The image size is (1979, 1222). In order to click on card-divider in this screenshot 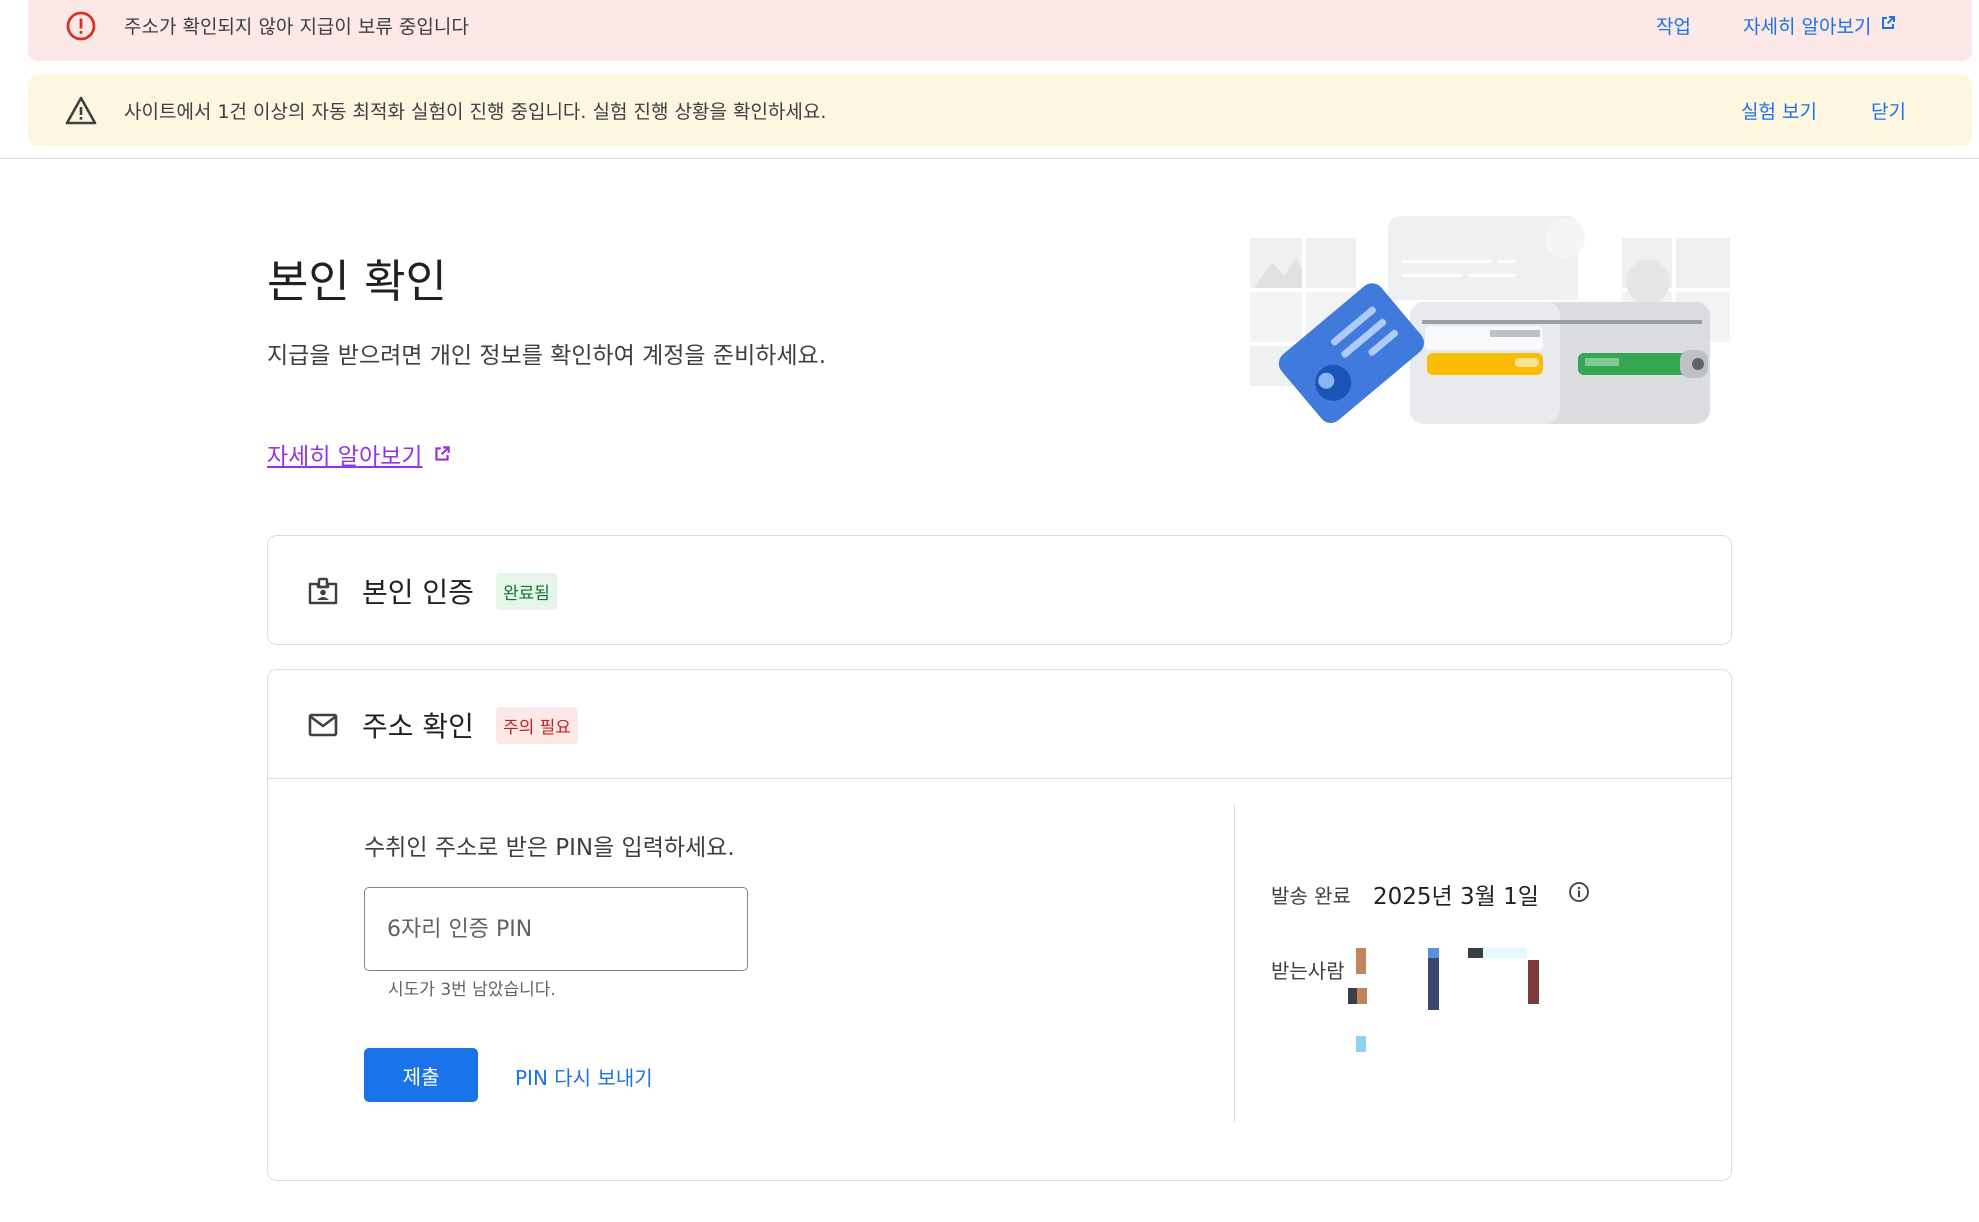, I will do `click(999, 778)`.